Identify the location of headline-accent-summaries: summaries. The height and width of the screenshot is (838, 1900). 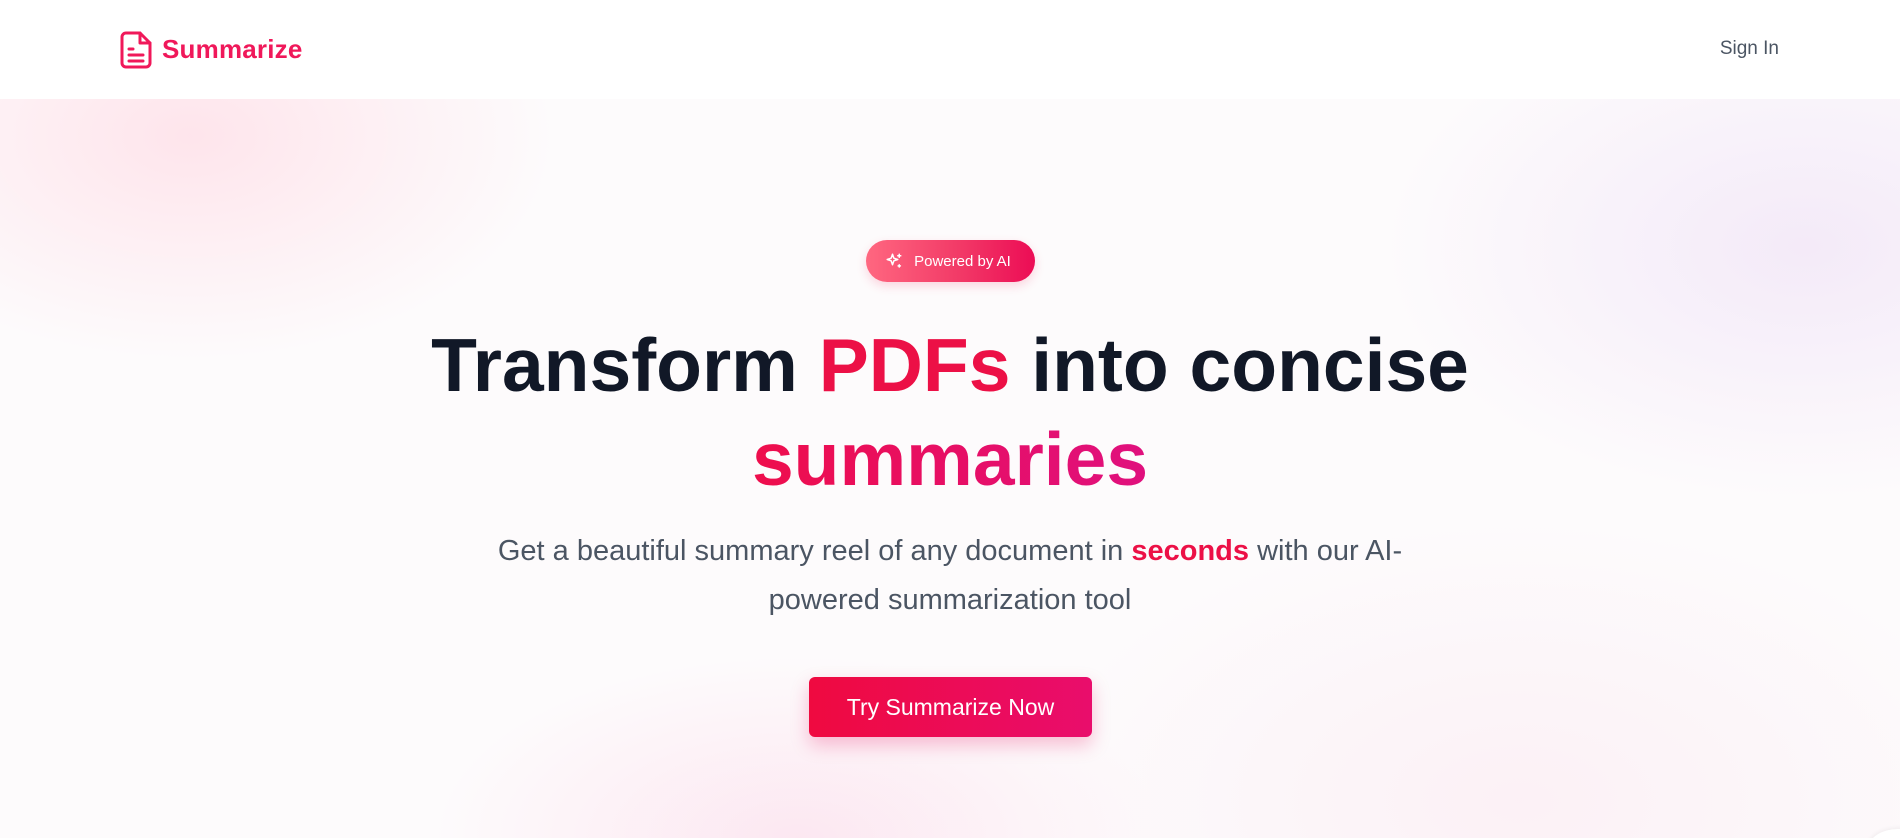
(950, 459).